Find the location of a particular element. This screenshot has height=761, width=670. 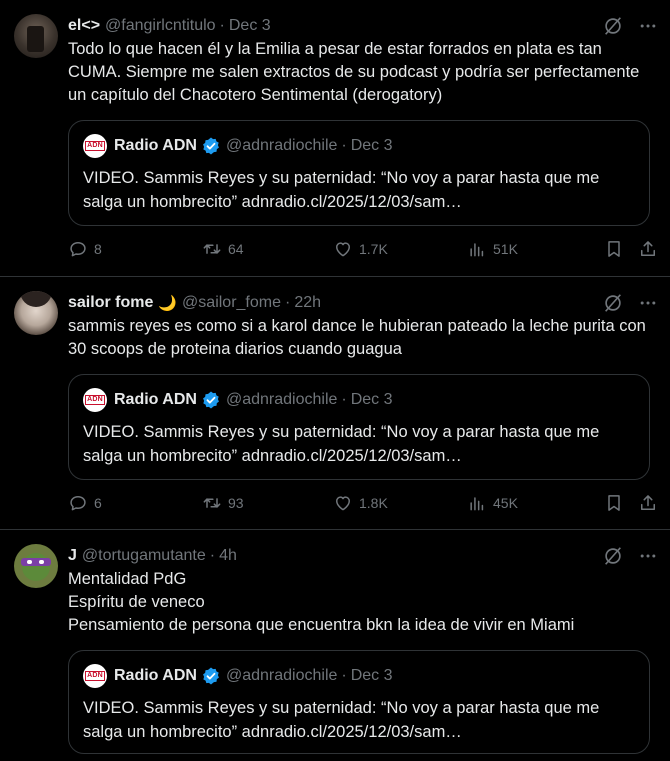

views-button: 45K is located at coordinates (535, 503).